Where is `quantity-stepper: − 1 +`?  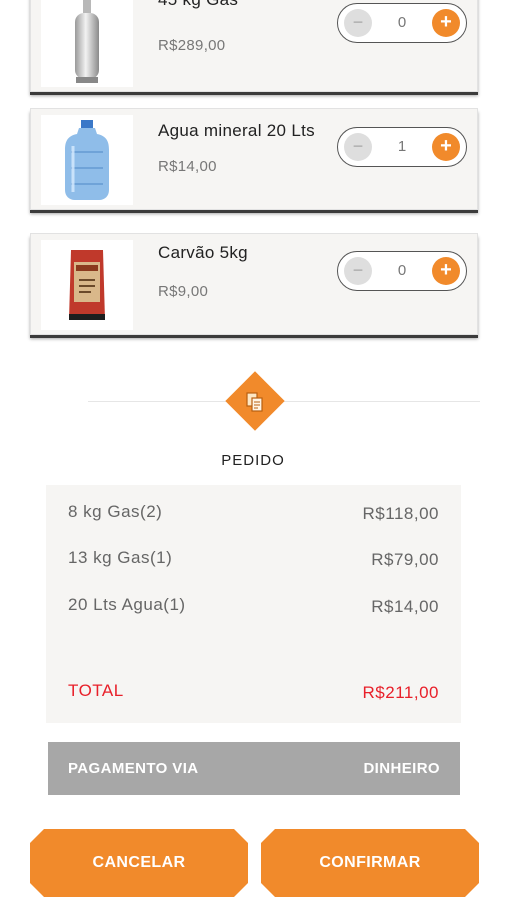 quantity-stepper: − 1 + is located at coordinates (402, 147).